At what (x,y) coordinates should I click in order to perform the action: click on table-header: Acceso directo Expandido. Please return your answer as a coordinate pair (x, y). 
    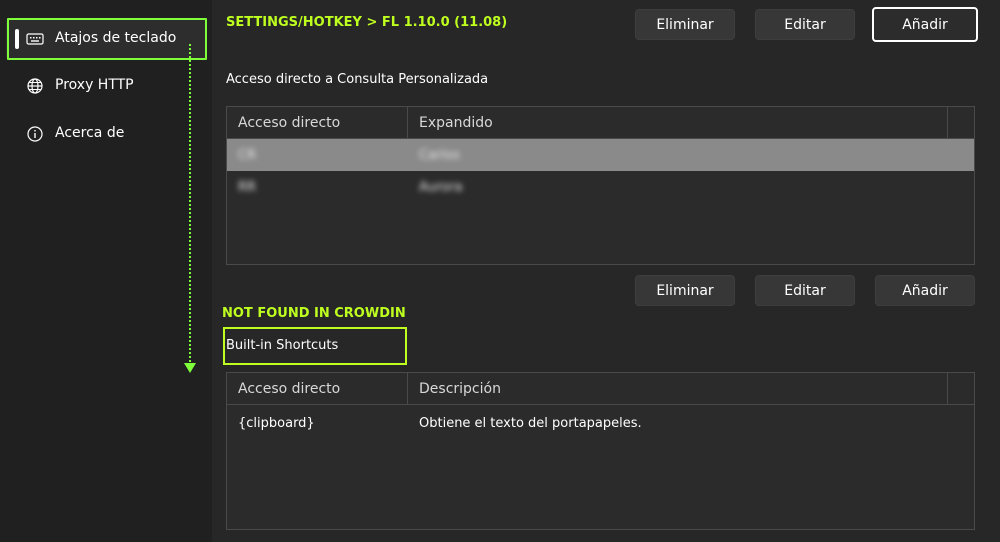
    Looking at the image, I should click on (600, 123).